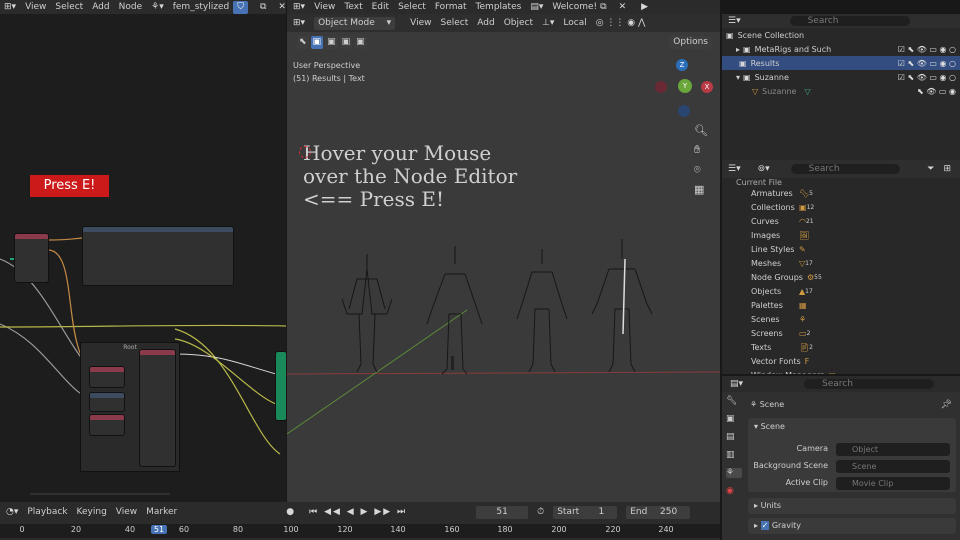  What do you see at coordinates (31, 258) in the screenshot?
I see `node-group-input` at bounding box center [31, 258].